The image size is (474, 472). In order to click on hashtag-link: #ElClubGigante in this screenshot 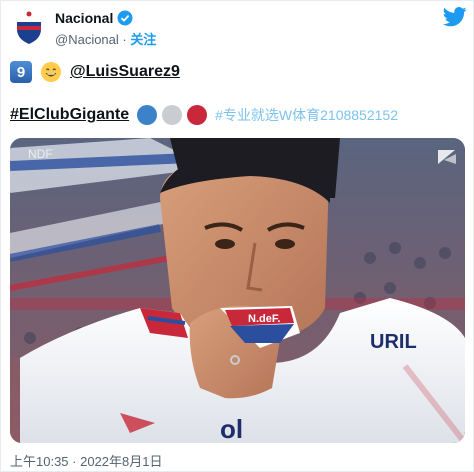, I will do `click(69, 115)`.